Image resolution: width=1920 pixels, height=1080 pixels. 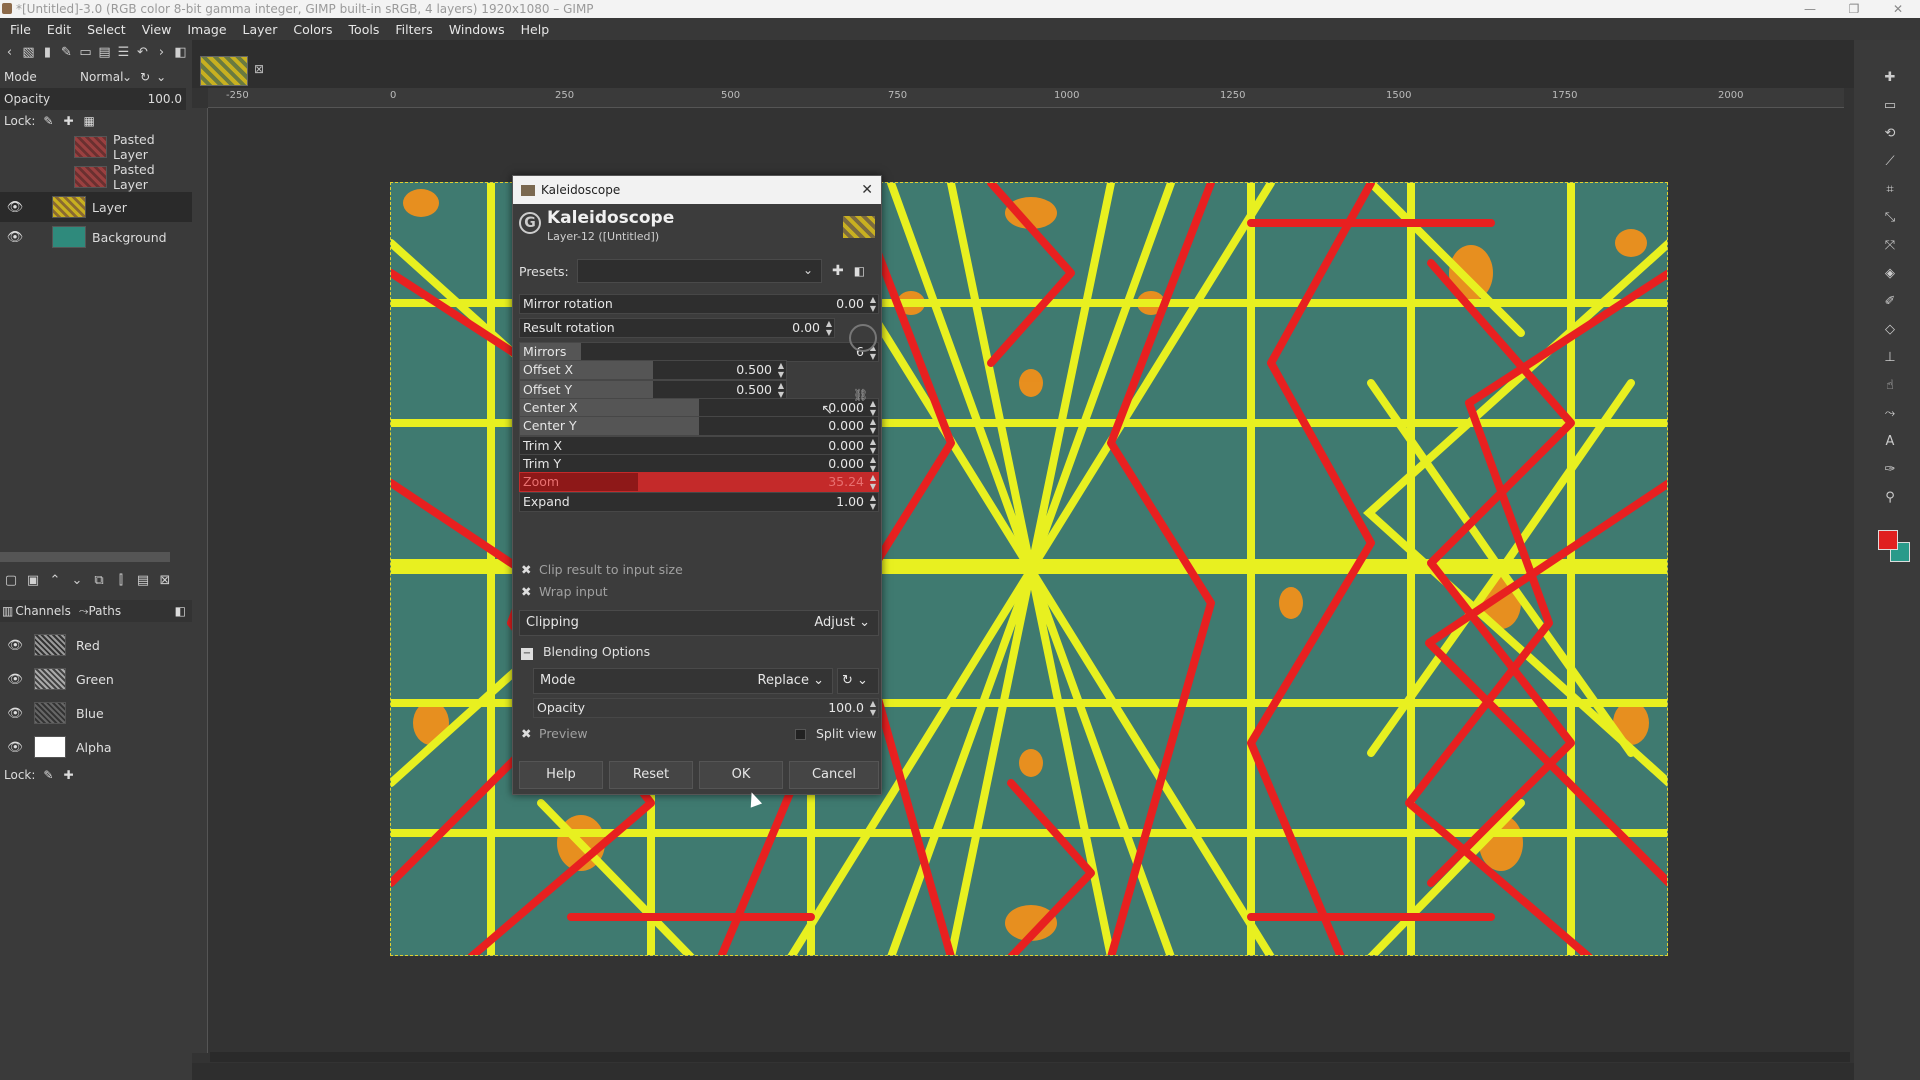 I want to click on menu-layer: Layer, so click(x=260, y=29).